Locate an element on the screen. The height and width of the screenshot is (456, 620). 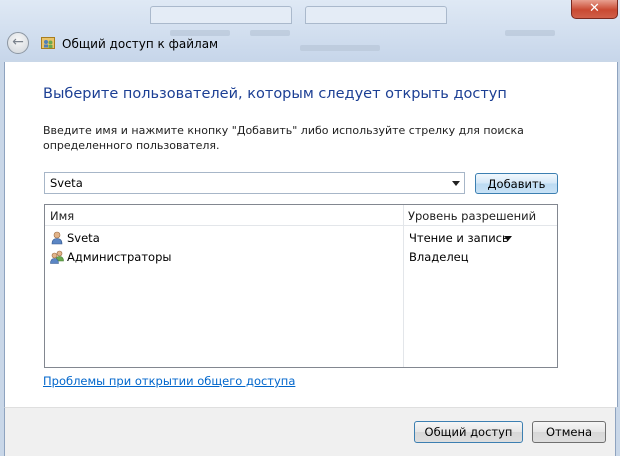
user-name-input is located at coordinates (245, 183).